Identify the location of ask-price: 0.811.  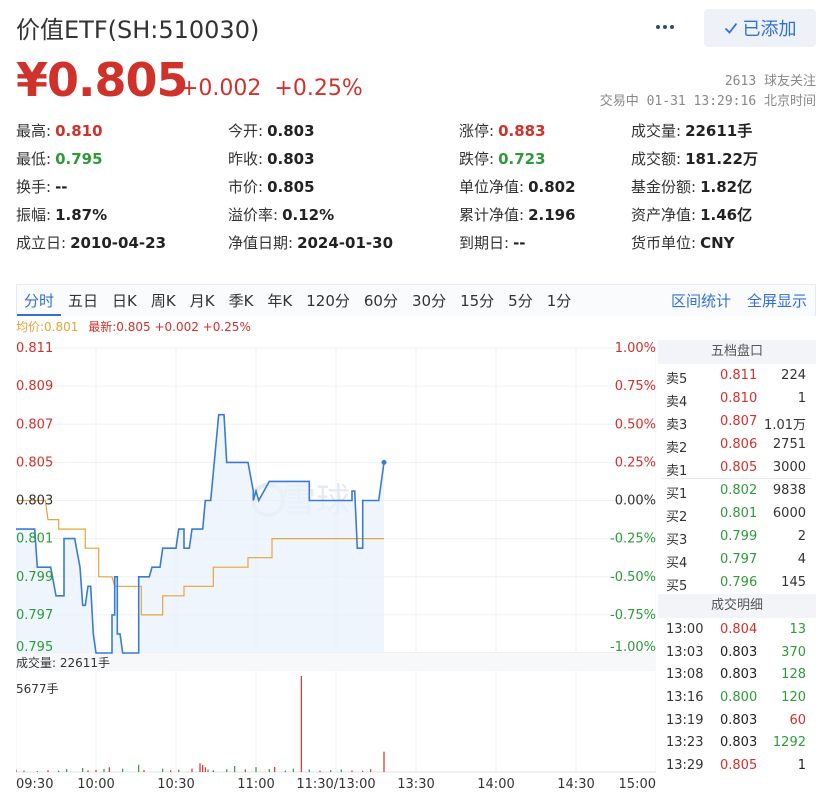
(739, 375).